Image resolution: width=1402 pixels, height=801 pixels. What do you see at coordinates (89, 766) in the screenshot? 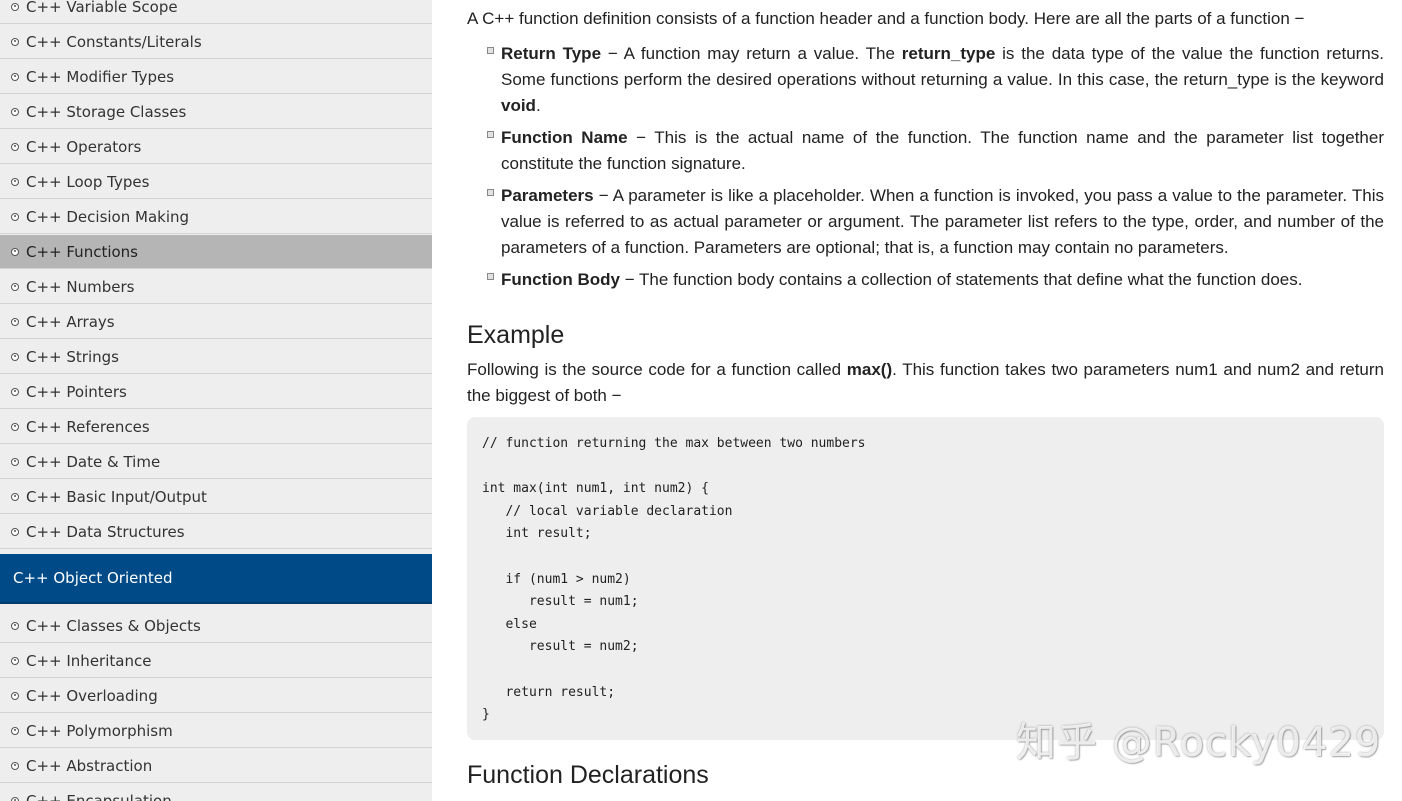
I see `sidebar-item-label: C++ Abstraction` at bounding box center [89, 766].